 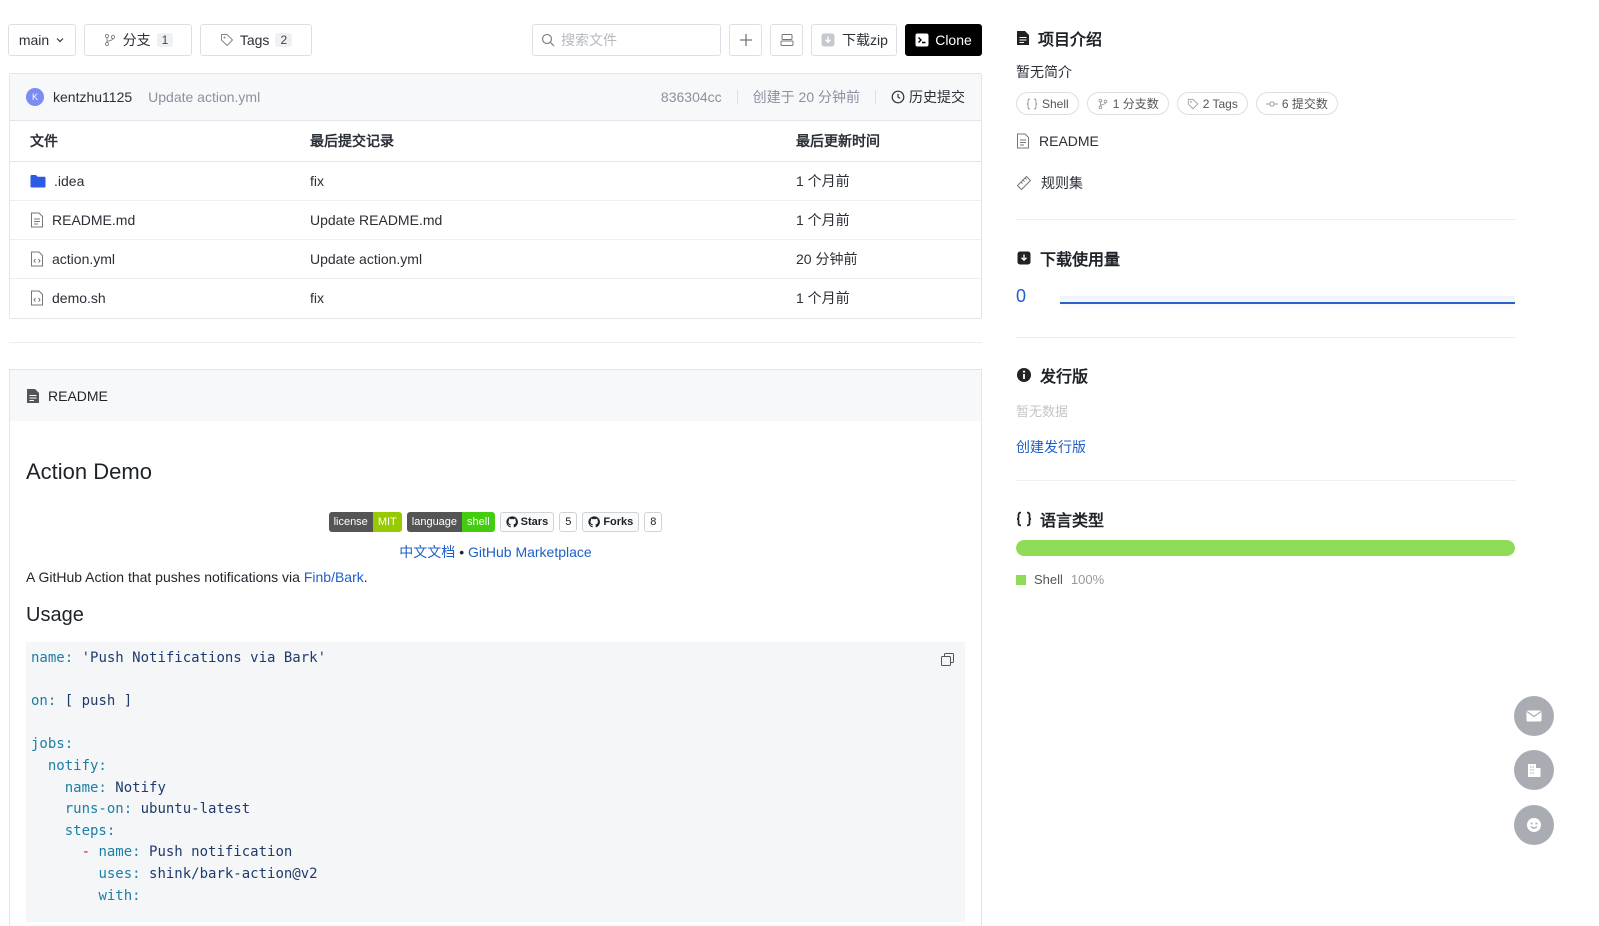 I want to click on commits-chip: 6 提交数, so click(x=1296, y=103).